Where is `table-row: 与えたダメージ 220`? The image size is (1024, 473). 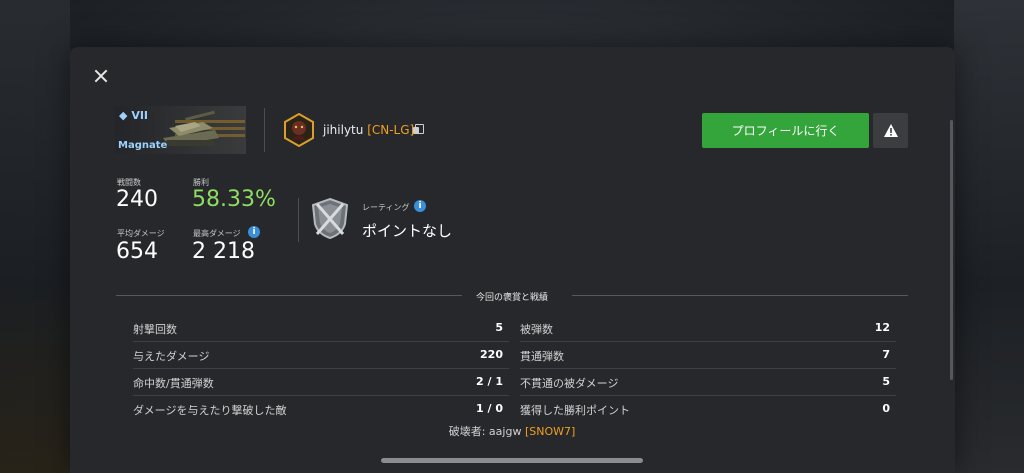 table-row: 与えたダメージ 220 is located at coordinates (321, 355).